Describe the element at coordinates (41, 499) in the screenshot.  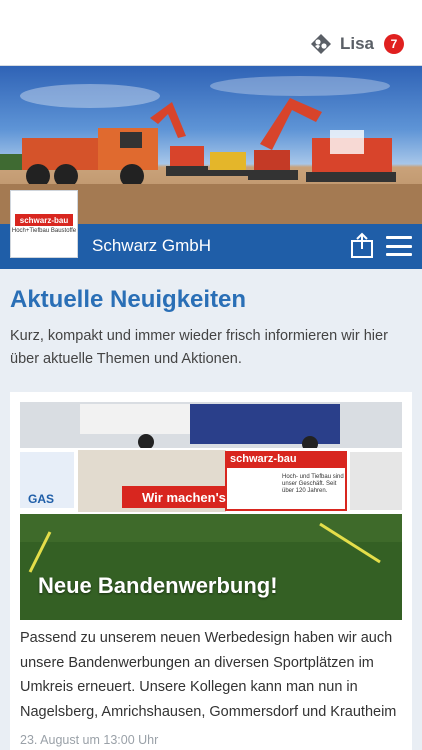
I see `side-sign-text: GAS` at that location.